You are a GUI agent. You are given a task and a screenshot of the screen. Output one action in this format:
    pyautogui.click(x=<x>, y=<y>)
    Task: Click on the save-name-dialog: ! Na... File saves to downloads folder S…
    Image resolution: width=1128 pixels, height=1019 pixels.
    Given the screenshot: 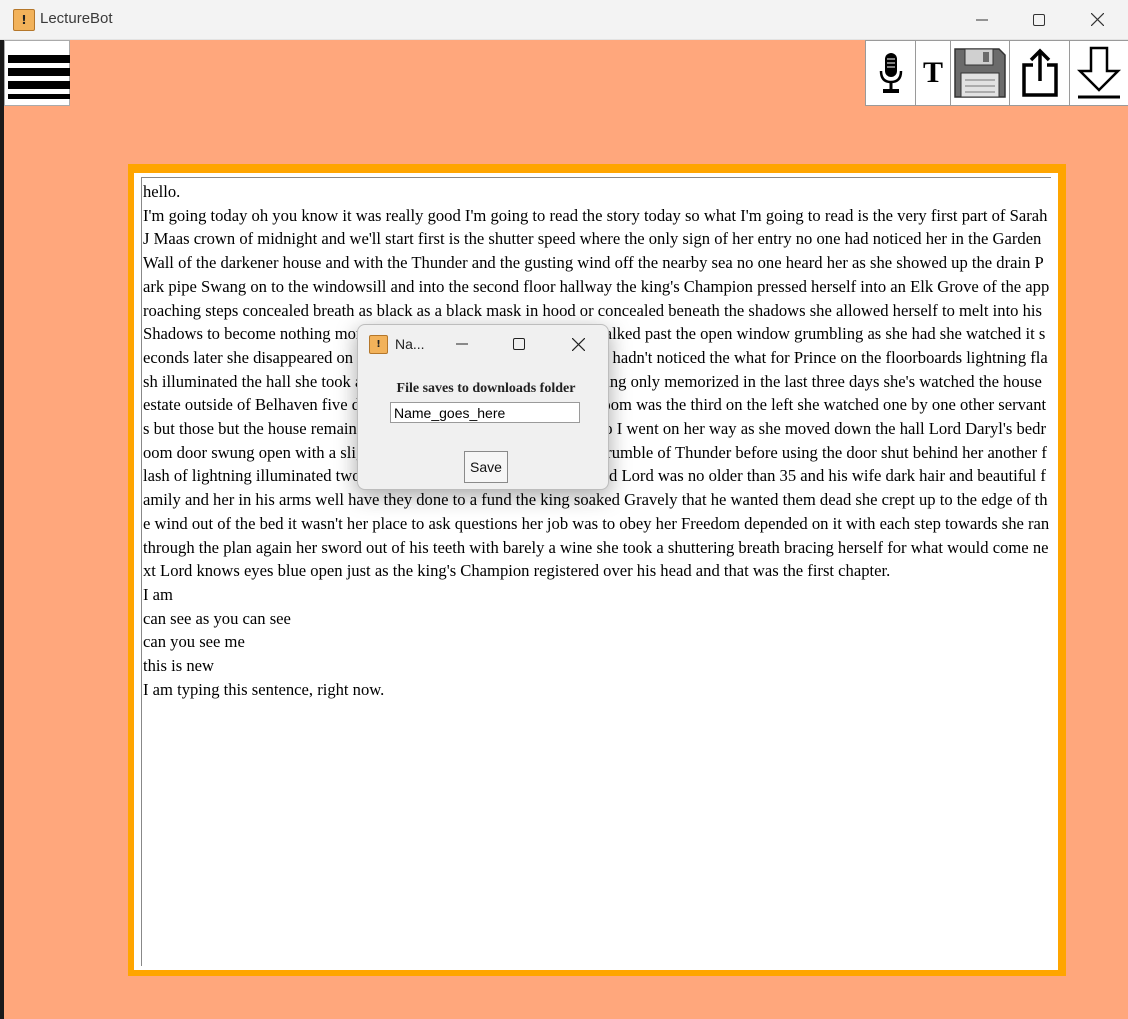 What is the action you would take?
    pyautogui.click(x=483, y=407)
    